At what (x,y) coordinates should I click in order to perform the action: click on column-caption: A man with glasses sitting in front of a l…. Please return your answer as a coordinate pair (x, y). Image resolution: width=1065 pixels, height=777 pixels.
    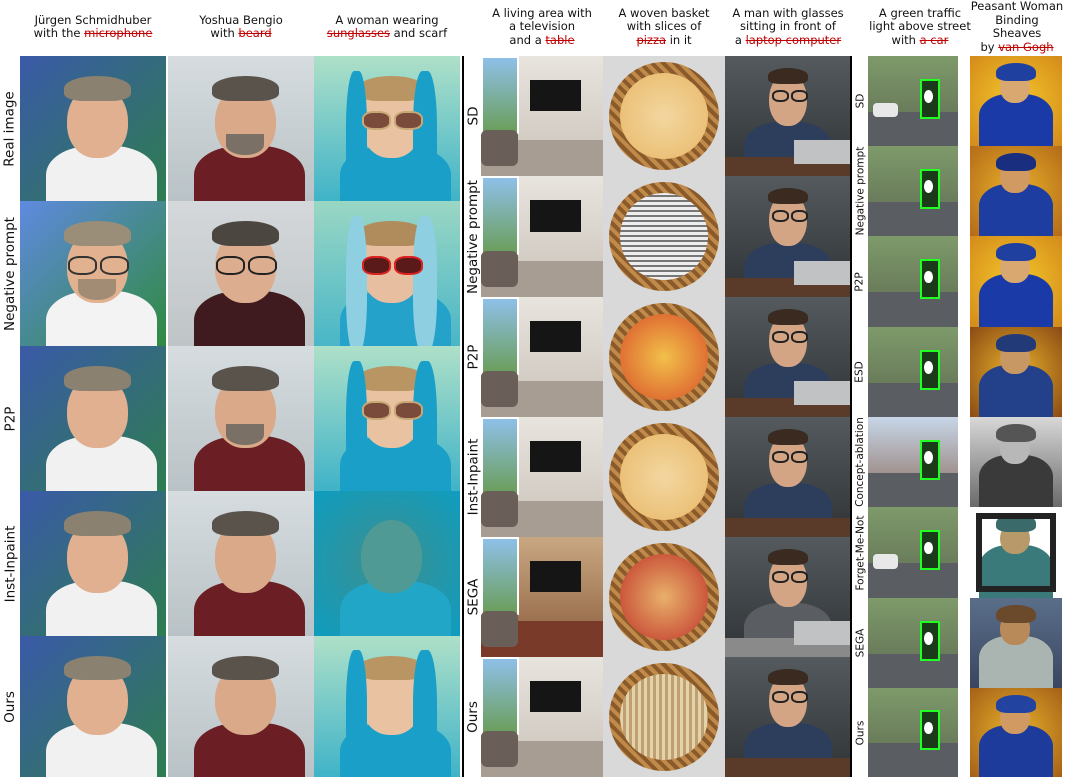
    Looking at the image, I should click on (788, 26).